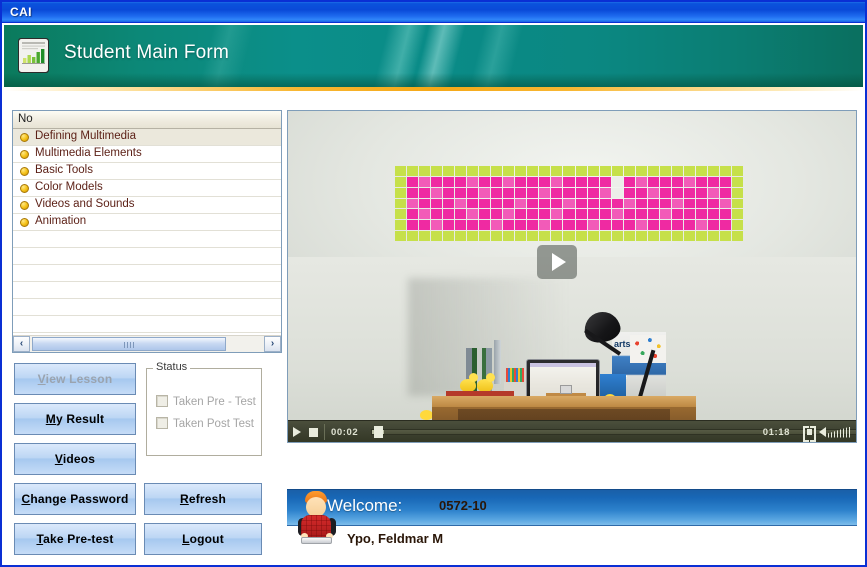 The width and height of the screenshot is (867, 567). What do you see at coordinates (487, 538) in the screenshot?
I see `student-name-row: Ypo, Feldmar M` at bounding box center [487, 538].